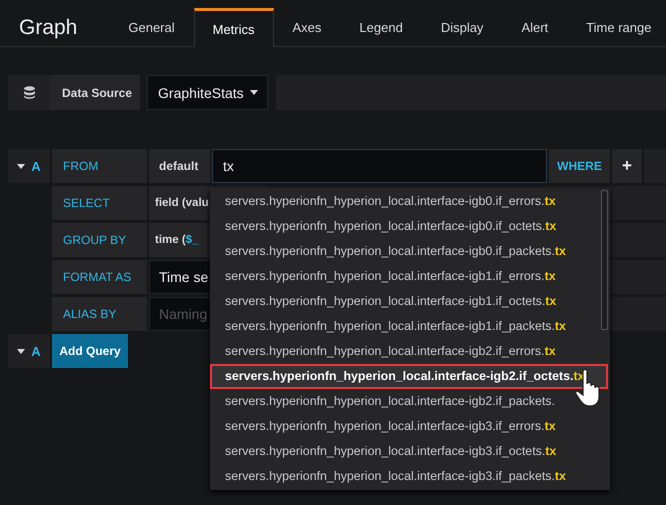 The image size is (666, 505). Describe the element at coordinates (627, 166) in the screenshot. I see `add-condition-button: +` at that location.